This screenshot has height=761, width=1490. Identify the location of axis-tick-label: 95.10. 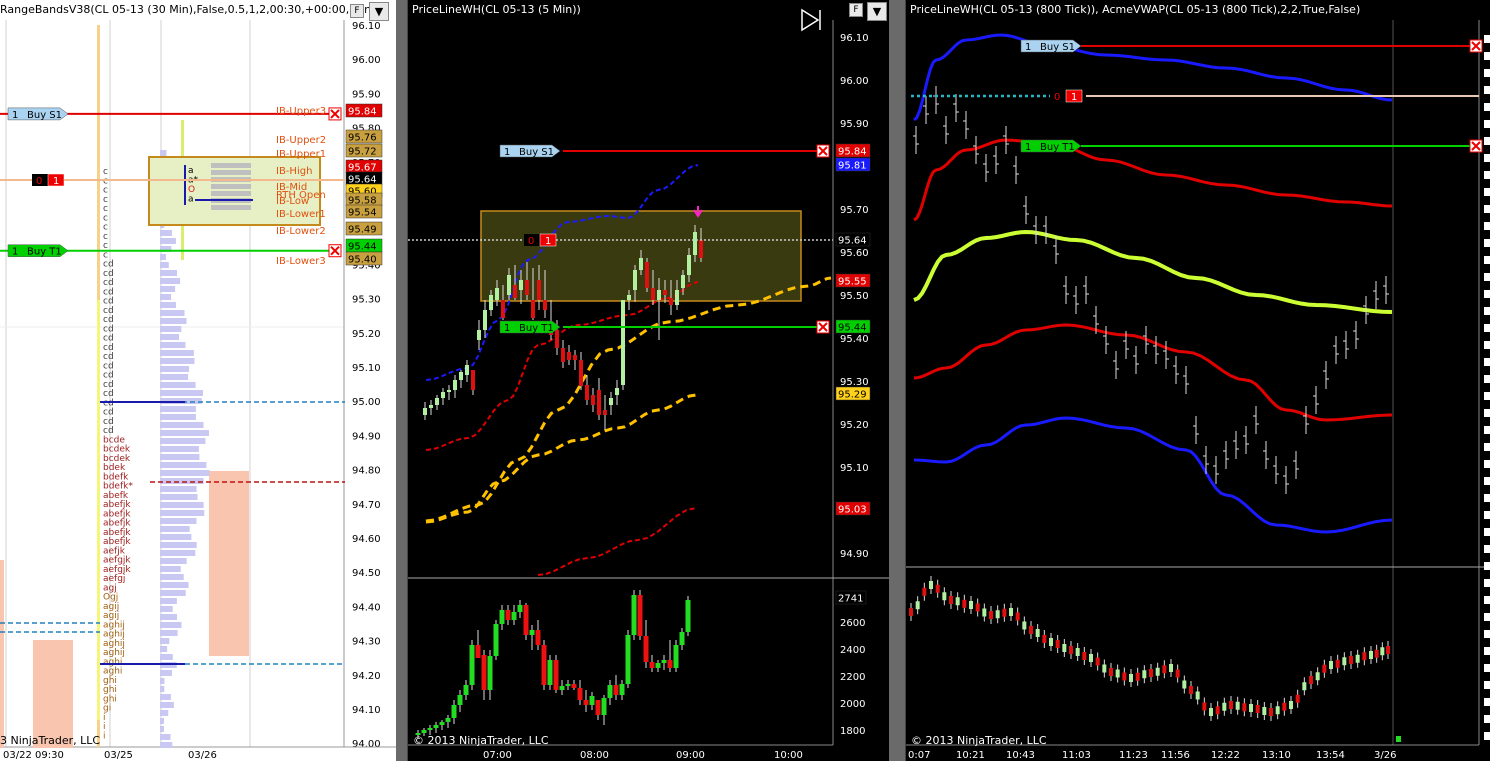
(854, 468).